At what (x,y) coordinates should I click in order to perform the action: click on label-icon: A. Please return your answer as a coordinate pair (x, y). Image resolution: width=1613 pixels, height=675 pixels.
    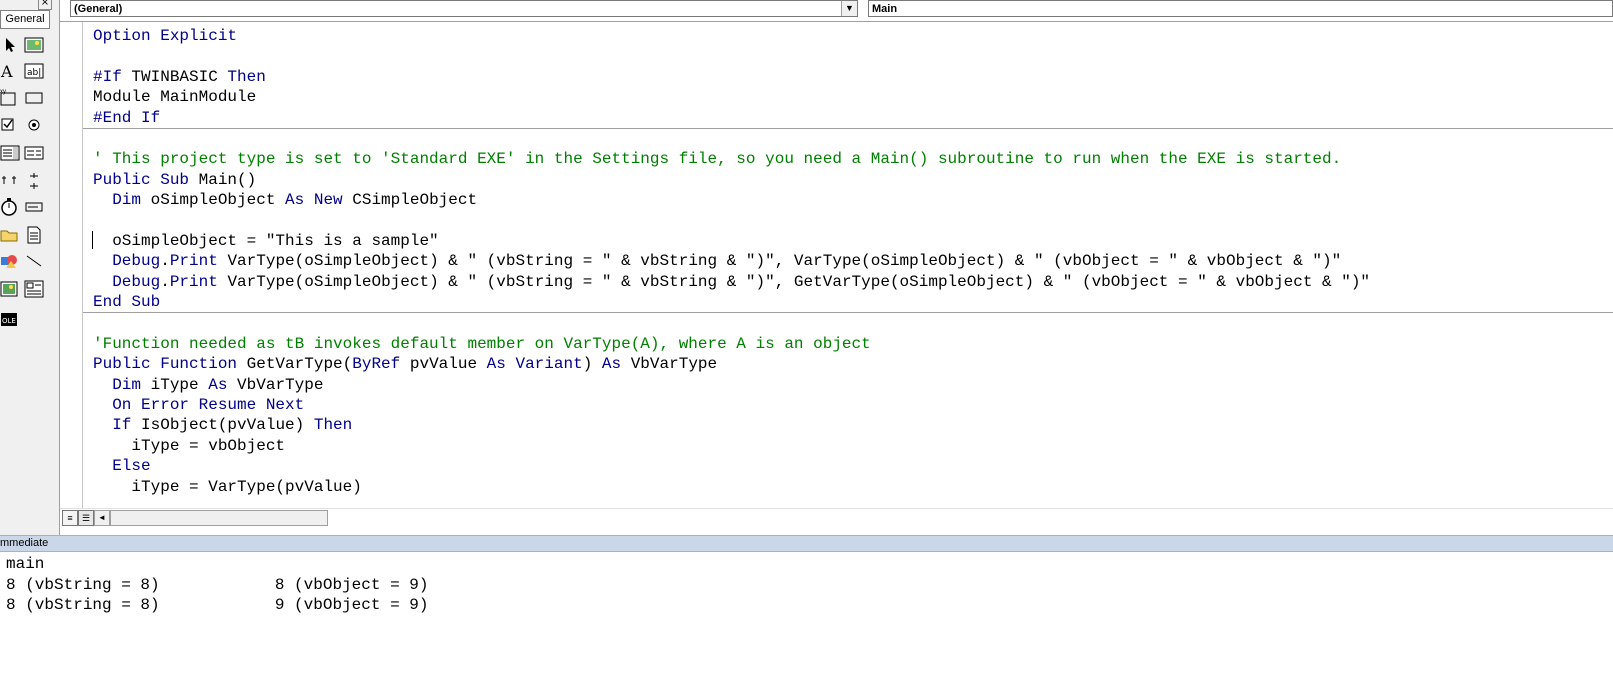
    Looking at the image, I should click on (10, 71).